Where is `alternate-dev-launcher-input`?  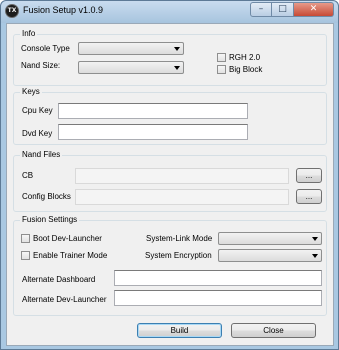
alternate-dev-launcher-input is located at coordinates (218, 298).